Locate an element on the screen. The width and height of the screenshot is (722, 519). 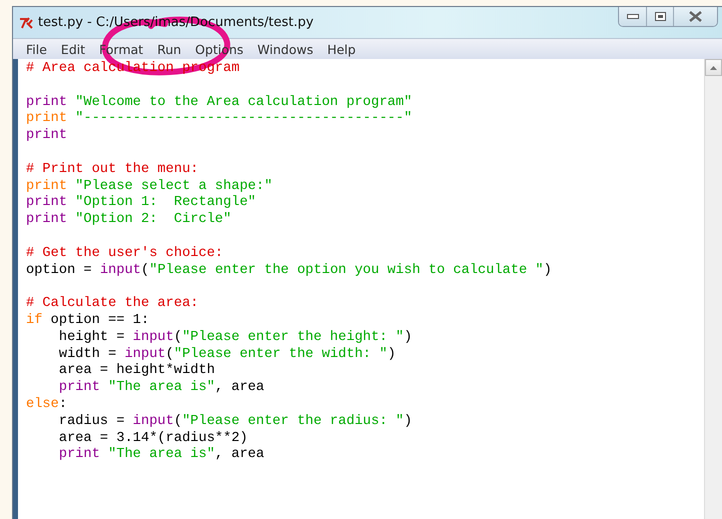
menu-item: Run is located at coordinates (169, 49).